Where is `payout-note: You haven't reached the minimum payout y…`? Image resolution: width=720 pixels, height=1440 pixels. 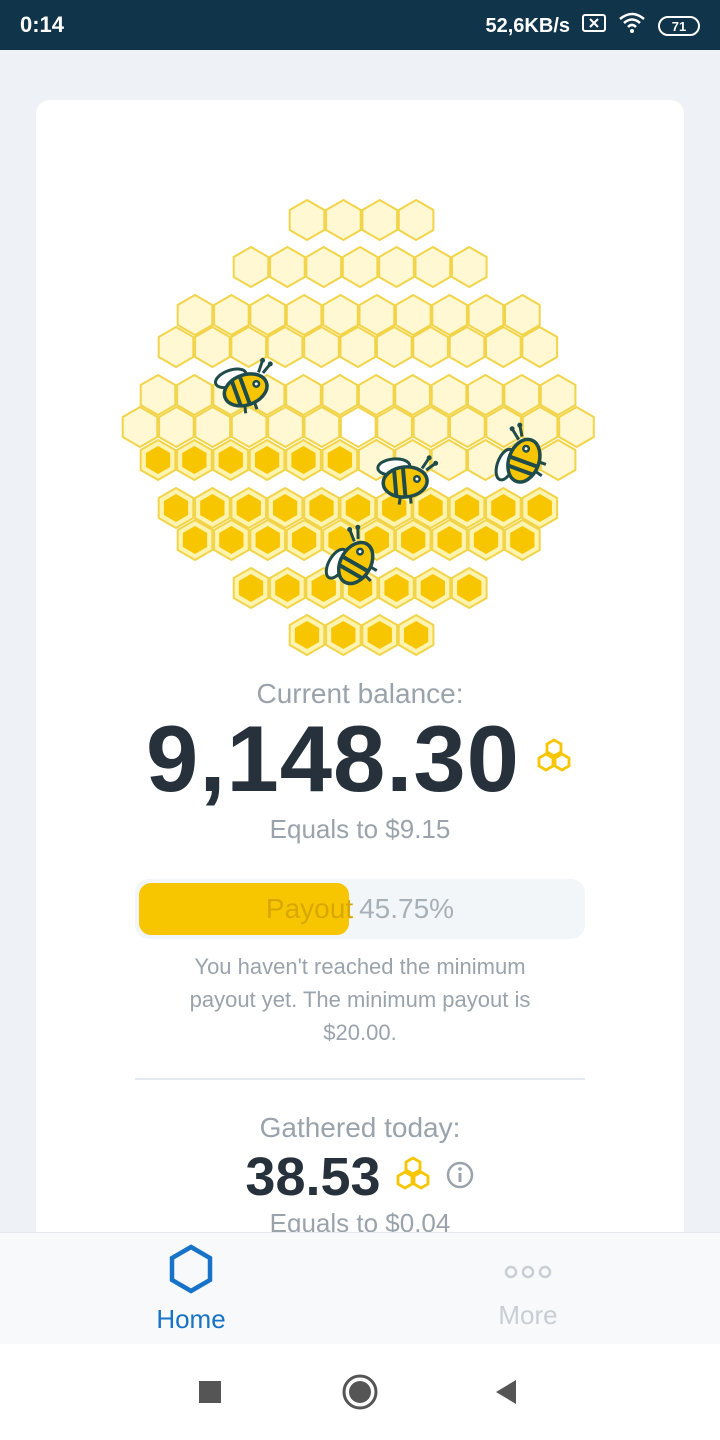 payout-note: You haven't reached the minimum payout y… is located at coordinates (360, 999).